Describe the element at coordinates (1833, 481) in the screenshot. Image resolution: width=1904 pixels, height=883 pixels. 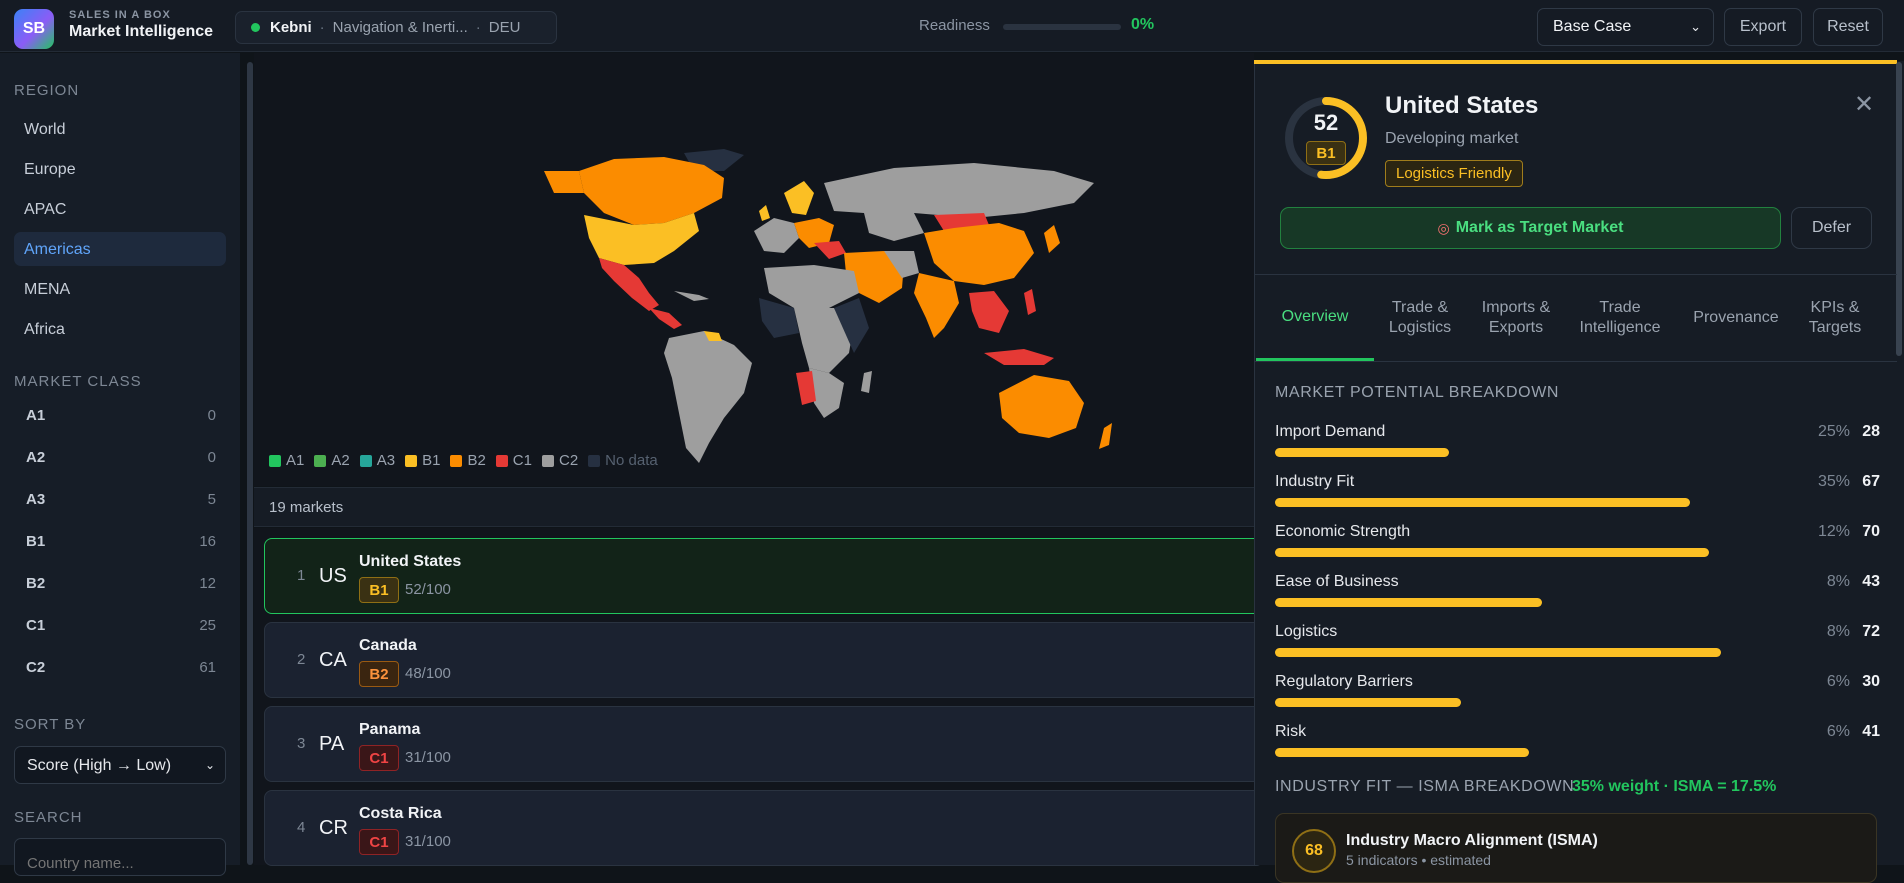
I see `metric-weight: 35%` at that location.